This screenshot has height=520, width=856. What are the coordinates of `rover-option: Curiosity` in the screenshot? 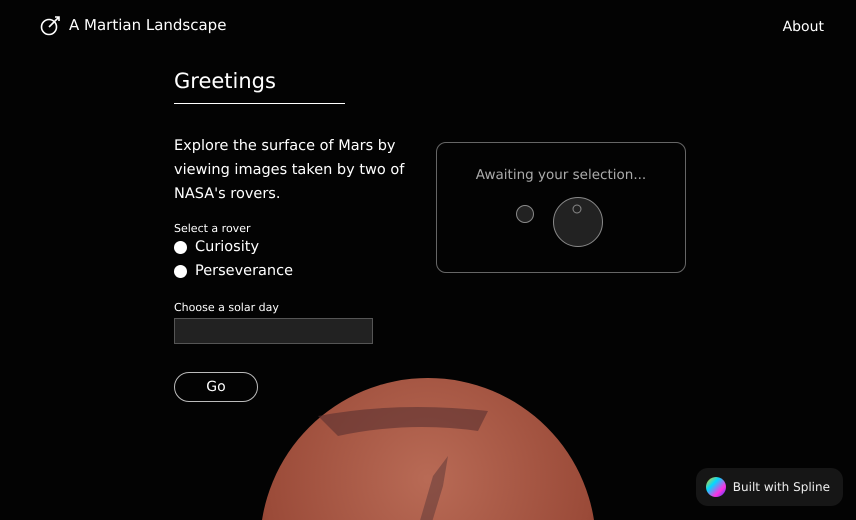 It's located at (274, 247).